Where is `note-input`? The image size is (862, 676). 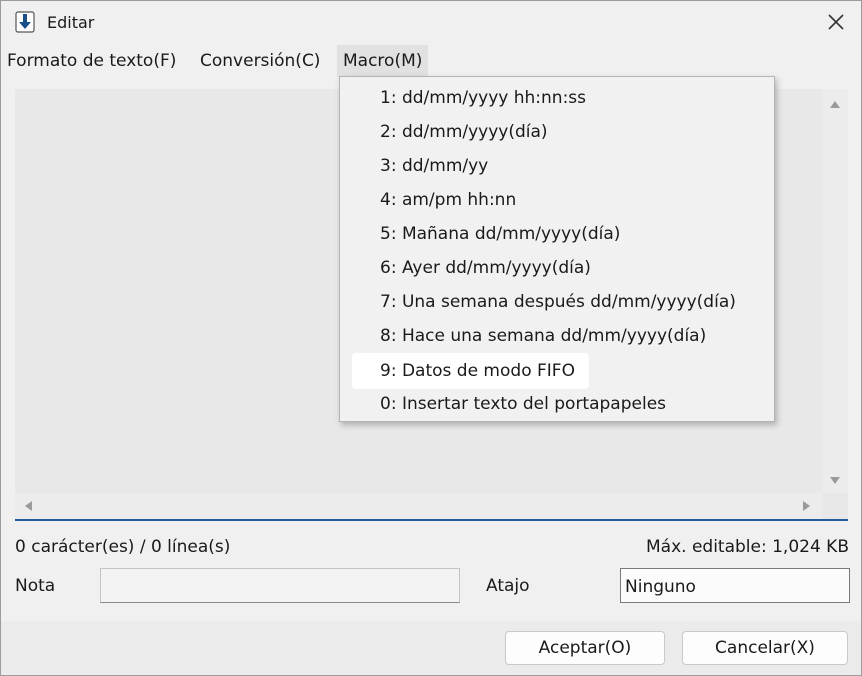
note-input is located at coordinates (280, 585).